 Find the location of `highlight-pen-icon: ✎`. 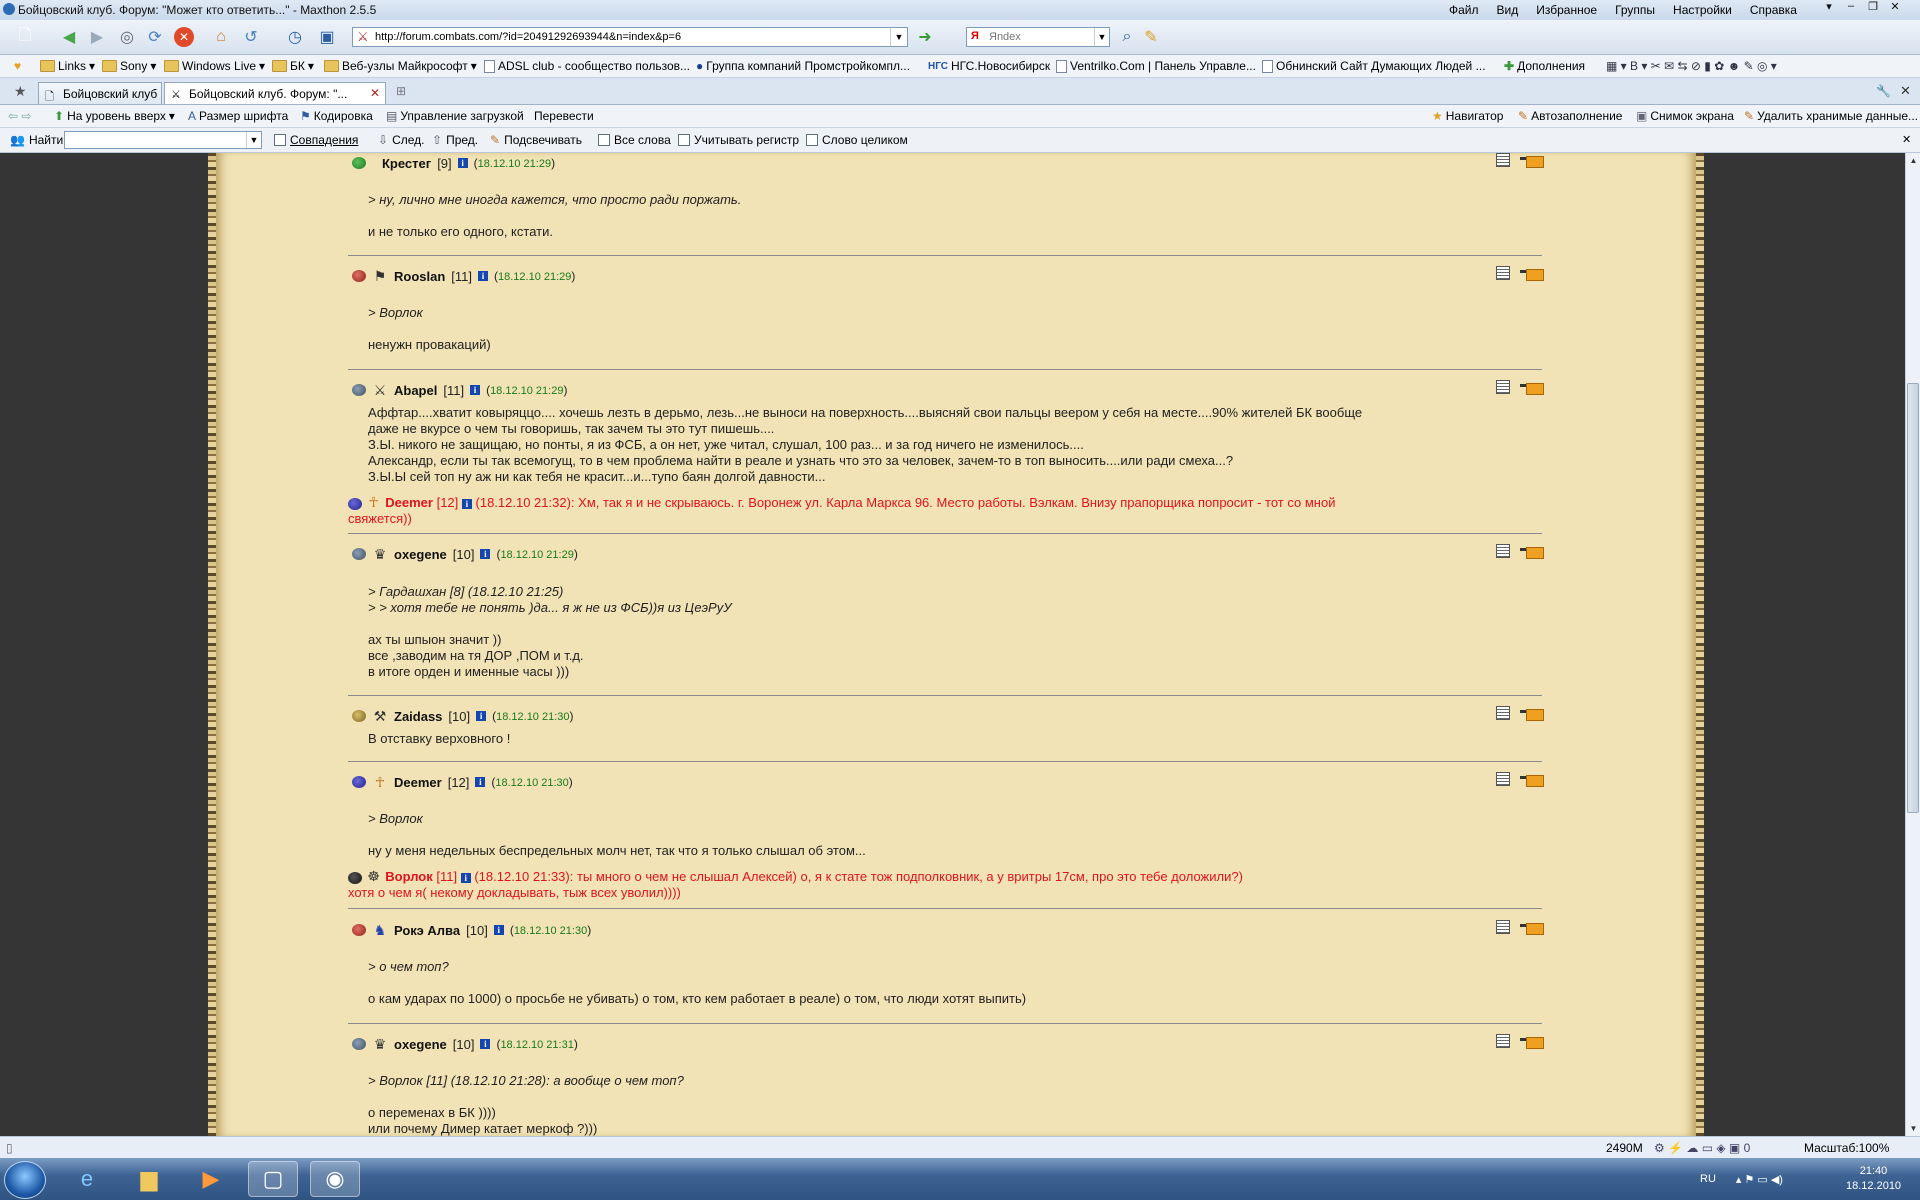

highlight-pen-icon: ✎ is located at coordinates (1151, 37).